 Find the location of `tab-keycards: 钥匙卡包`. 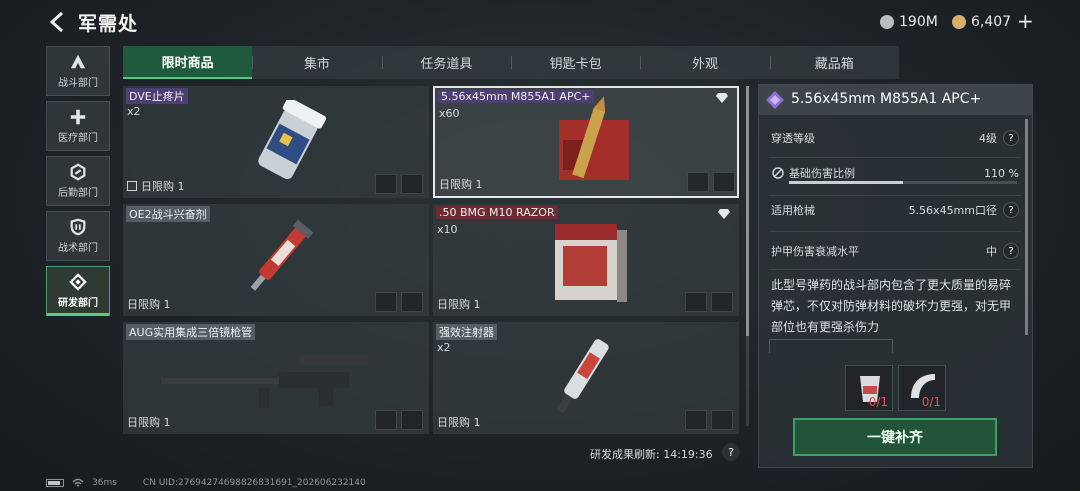

tab-keycards: 钥匙卡包 is located at coordinates (575, 62).